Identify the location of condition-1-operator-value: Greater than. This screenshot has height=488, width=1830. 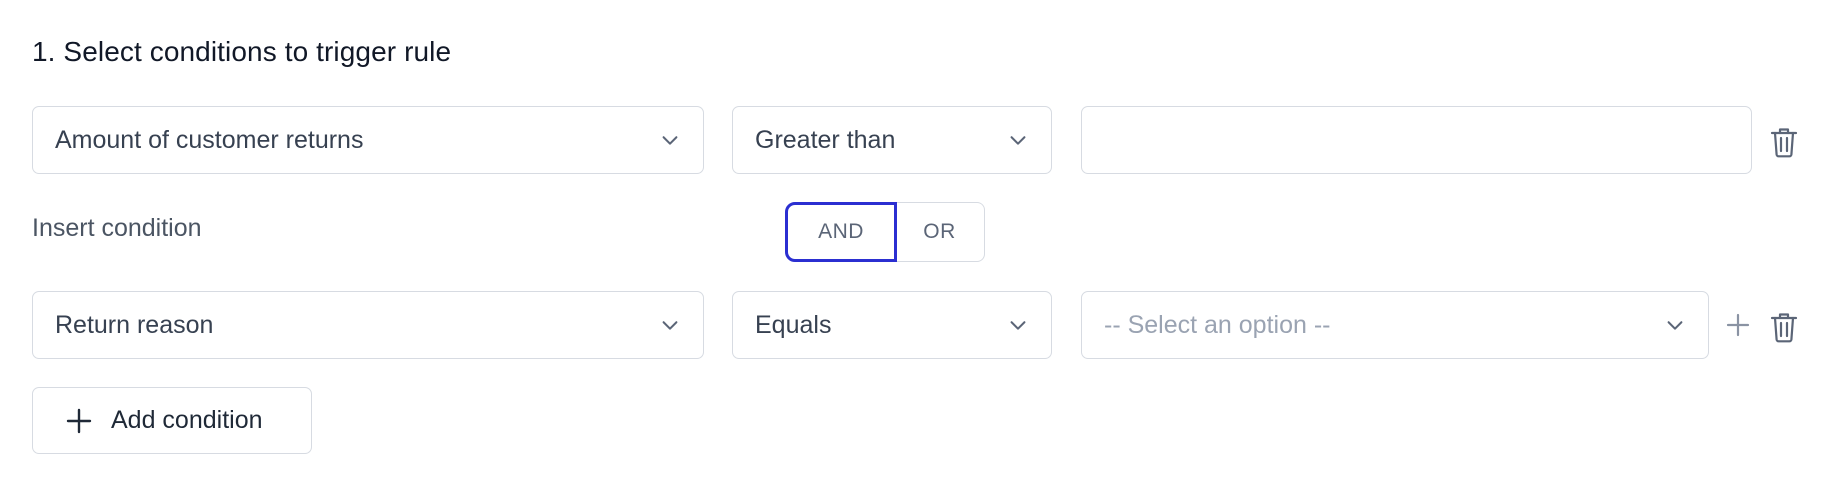
(825, 139).